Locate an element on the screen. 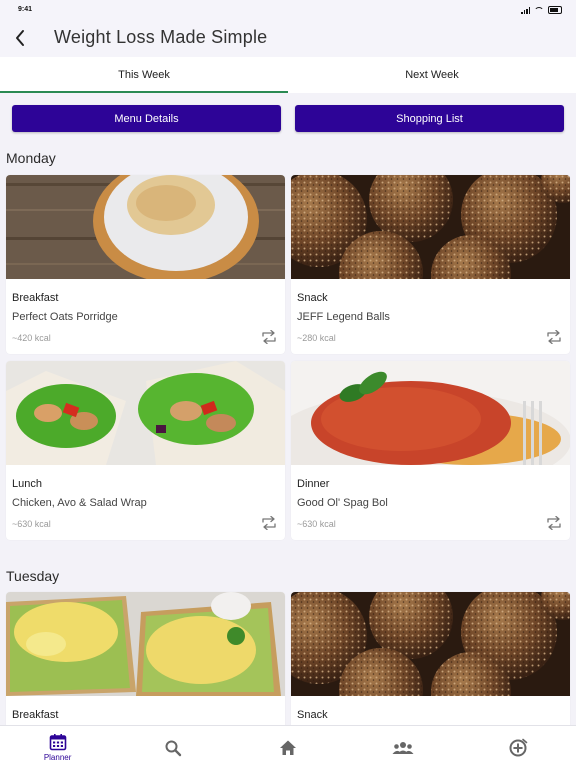 Image resolution: width=576 pixels, height=769 pixels. shopping-list-button: Shopping List is located at coordinates (429, 118).